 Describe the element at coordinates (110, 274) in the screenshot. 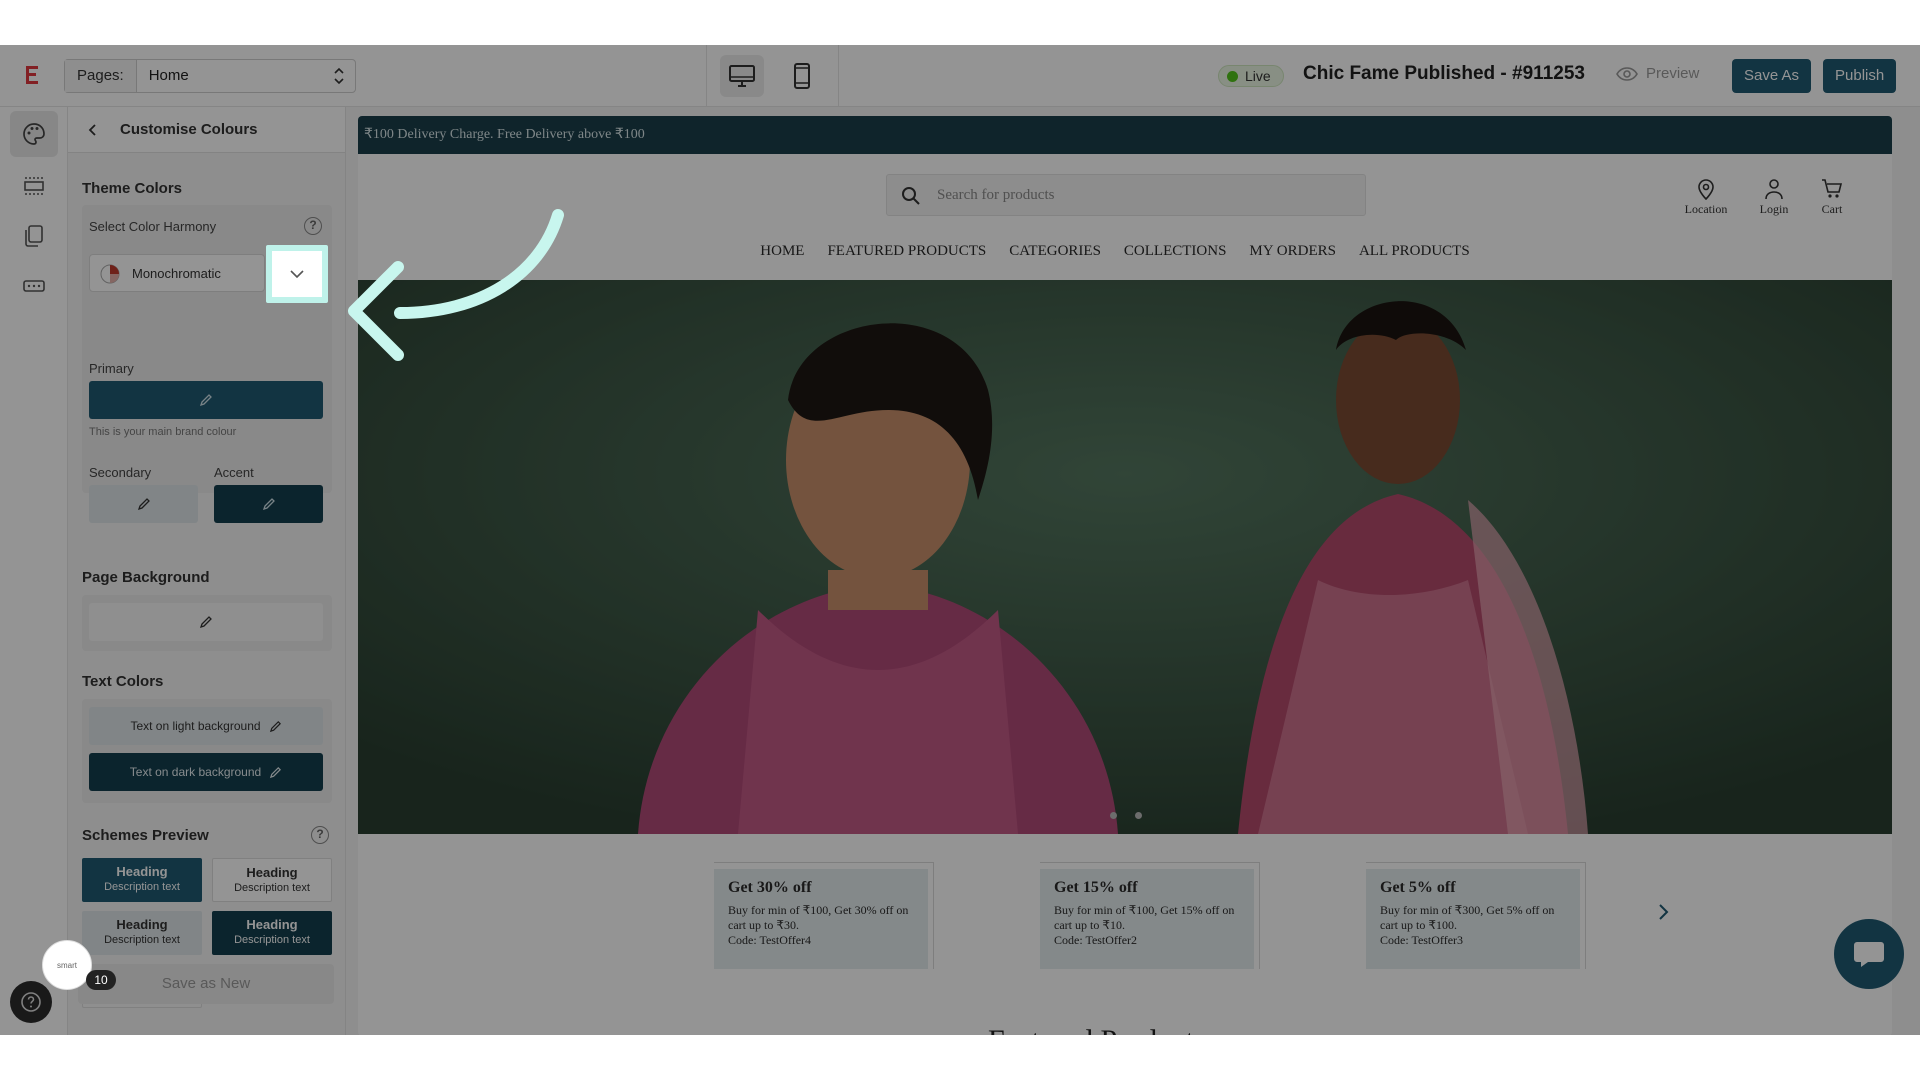

I see `harmony-wheel-icon` at that location.